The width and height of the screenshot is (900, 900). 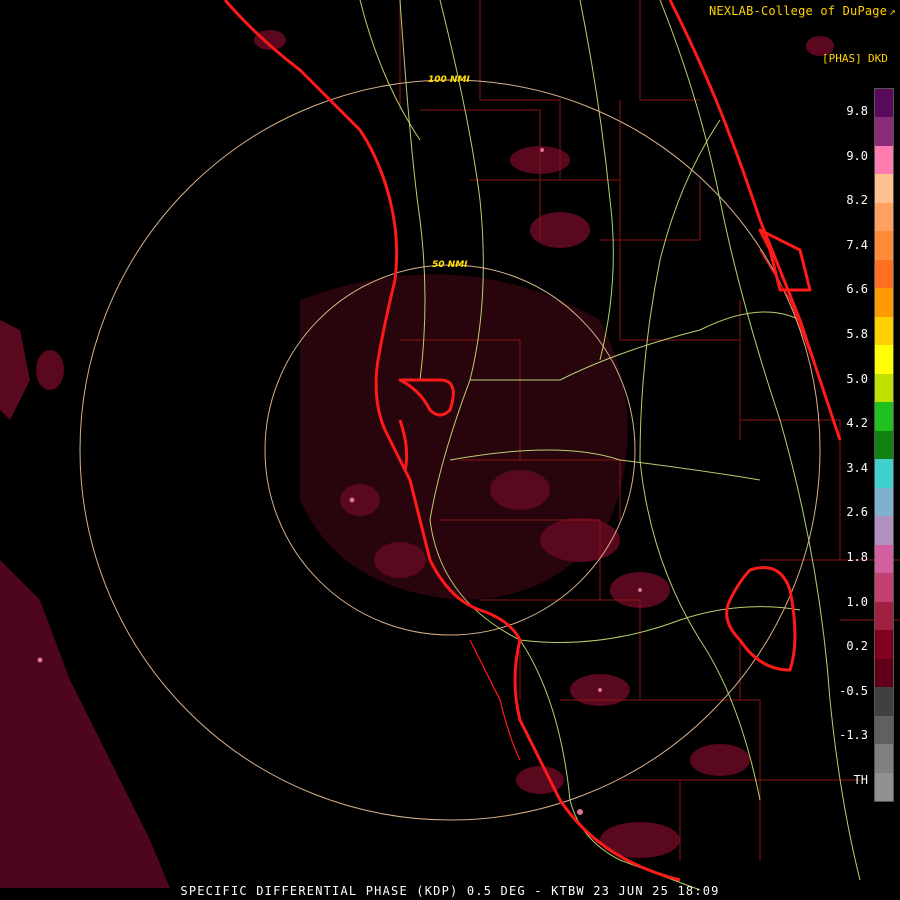 I want to click on color-scale-bar, so click(x=884, y=445).